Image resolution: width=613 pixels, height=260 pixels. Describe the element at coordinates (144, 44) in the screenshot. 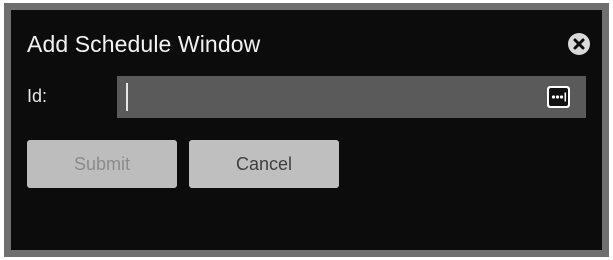

I see `dialog-title: Add Schedule Window` at that location.